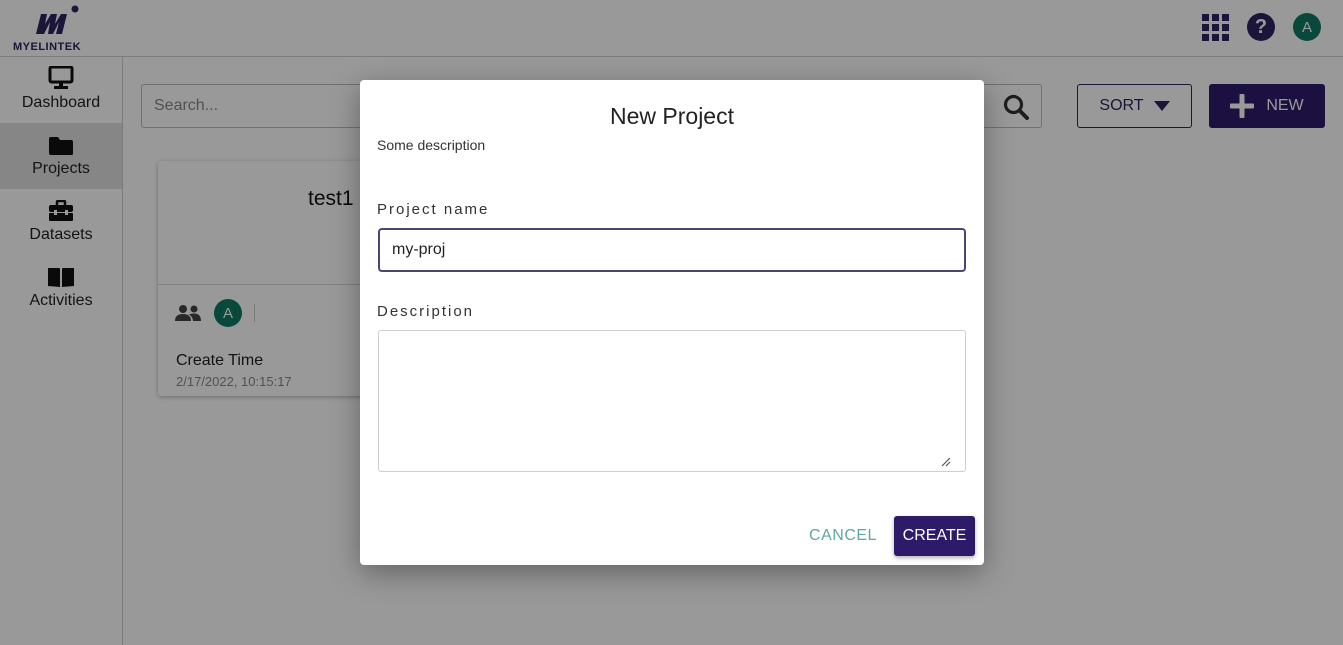 The image size is (1343, 645). Describe the element at coordinates (672, 401) in the screenshot. I see `description-textarea` at that location.